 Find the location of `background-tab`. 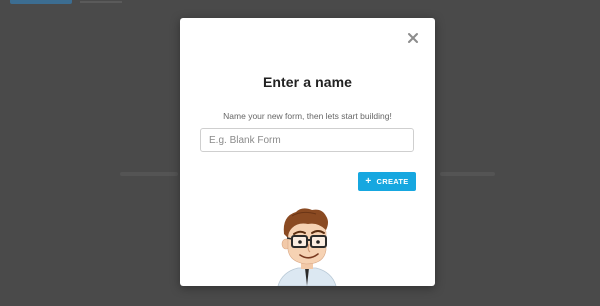

background-tab is located at coordinates (41, 2).